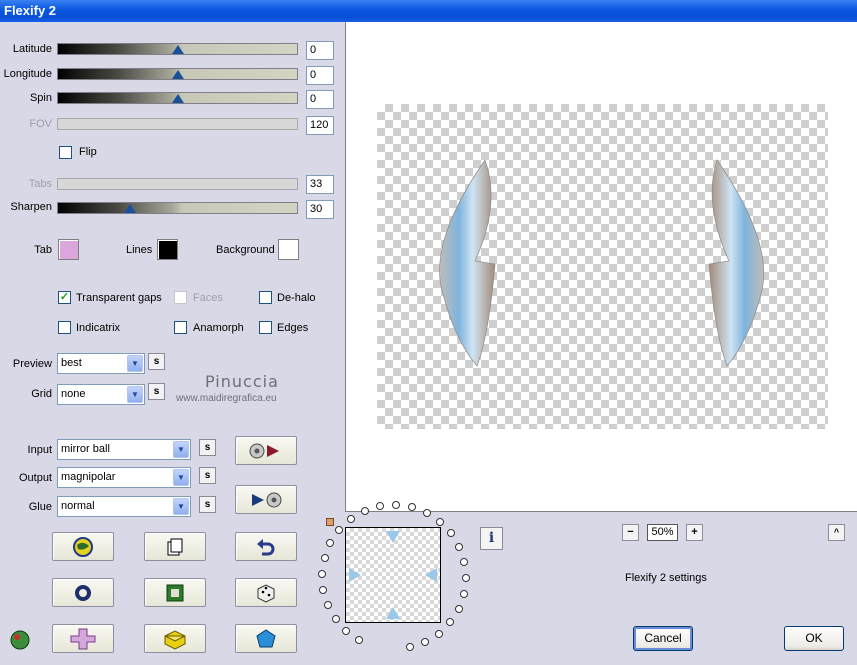 The image size is (857, 665). I want to click on grid-s-button: s, so click(156, 391).